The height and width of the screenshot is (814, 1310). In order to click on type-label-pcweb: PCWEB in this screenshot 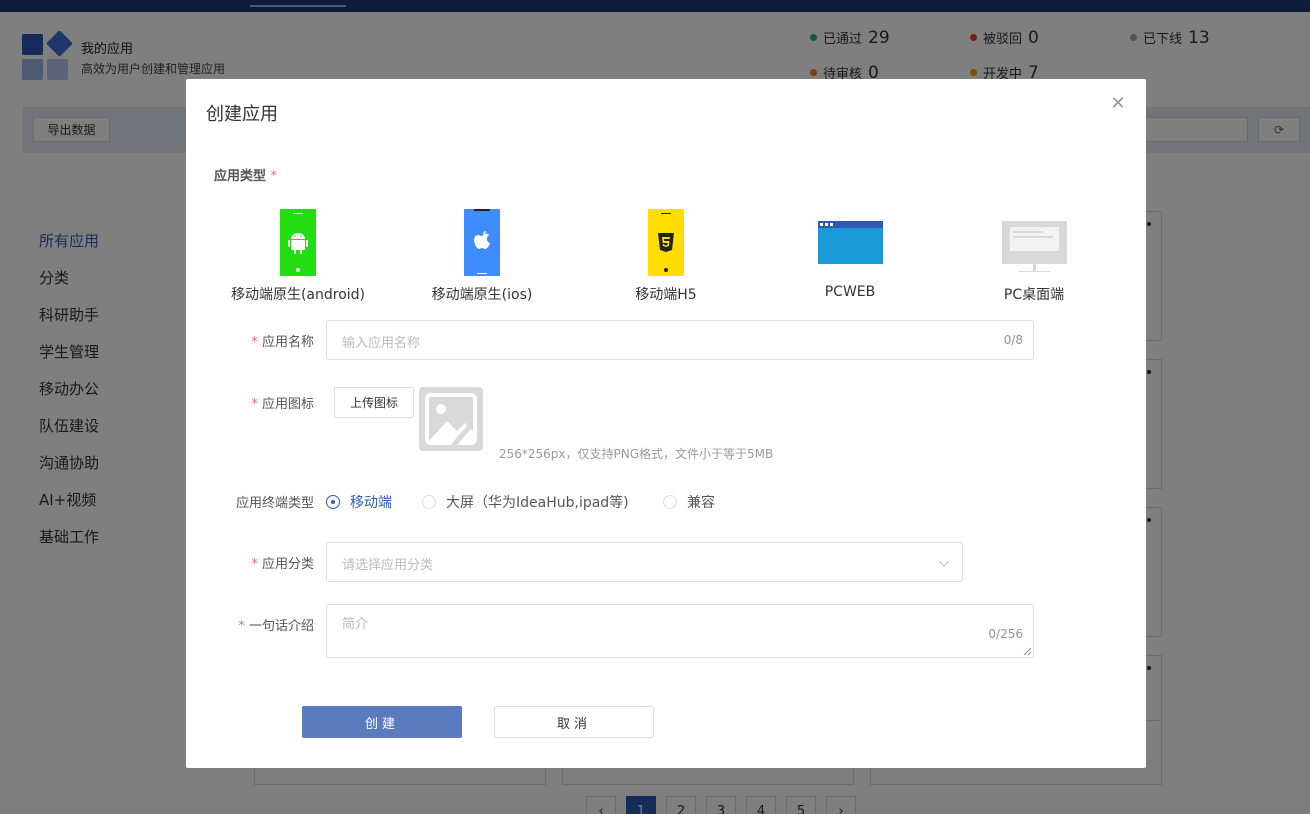, I will do `click(850, 292)`.